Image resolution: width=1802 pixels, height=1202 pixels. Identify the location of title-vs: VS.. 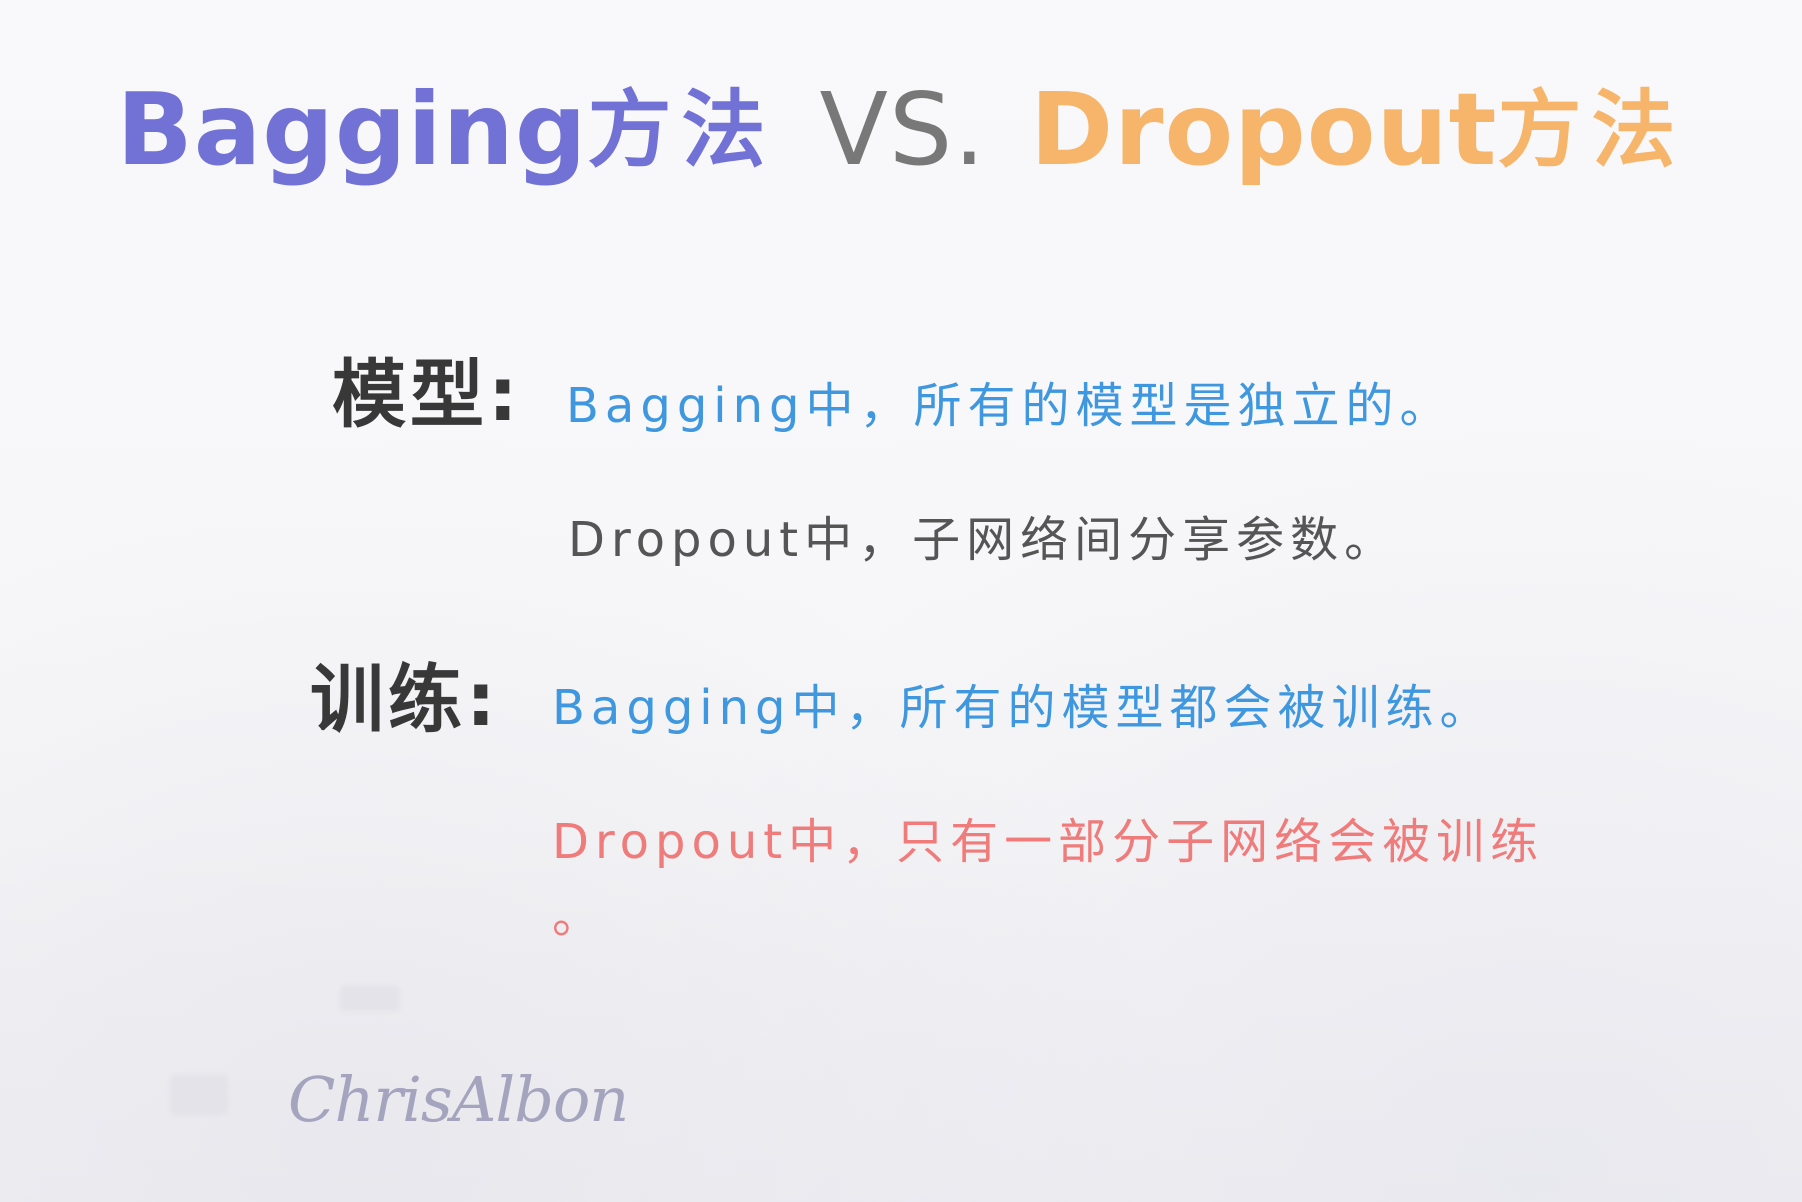
(903, 129).